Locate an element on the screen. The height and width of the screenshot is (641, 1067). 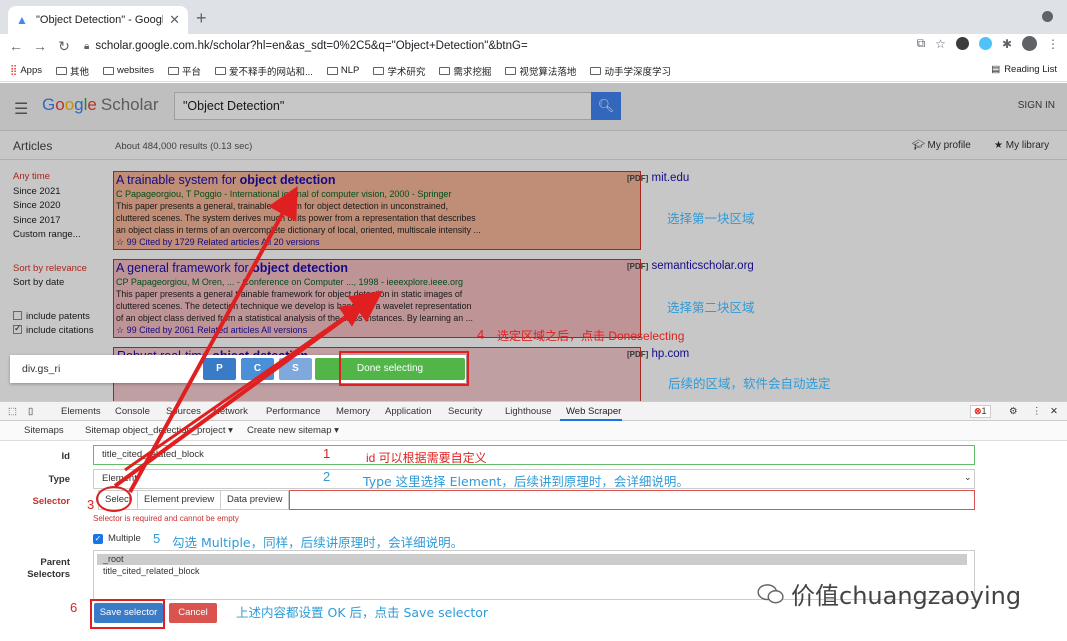
bookmark-apps: ⣿ Apps is located at coordinates (26, 70).